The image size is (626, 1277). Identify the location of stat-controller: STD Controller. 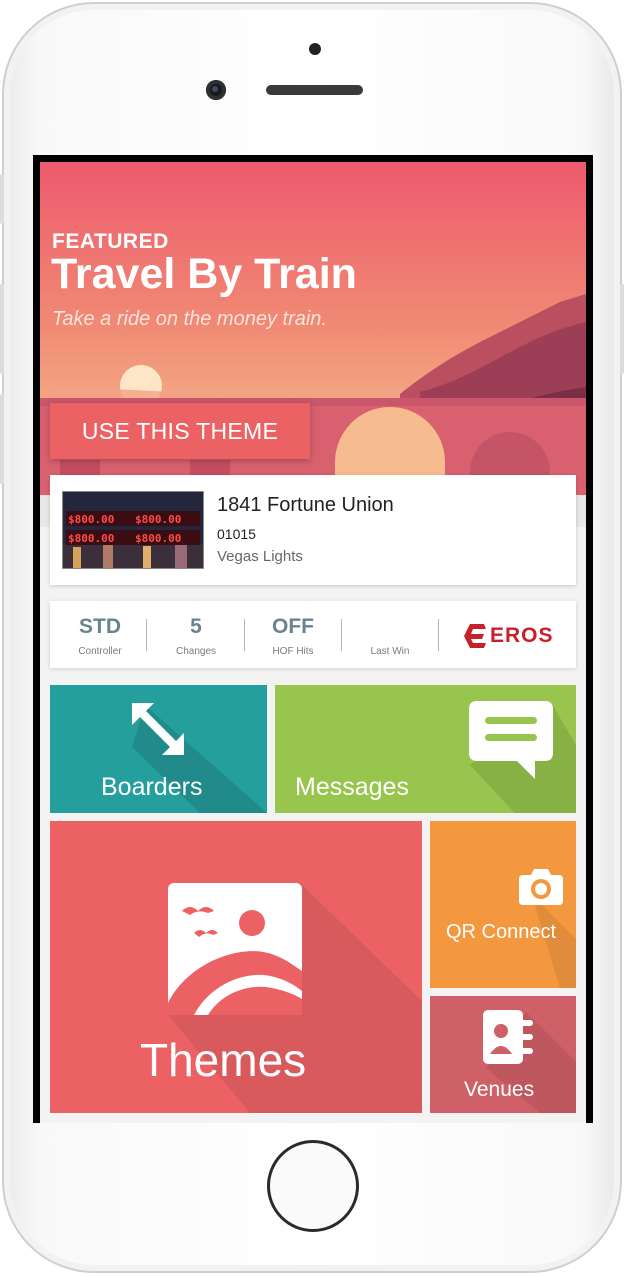
(100, 634).